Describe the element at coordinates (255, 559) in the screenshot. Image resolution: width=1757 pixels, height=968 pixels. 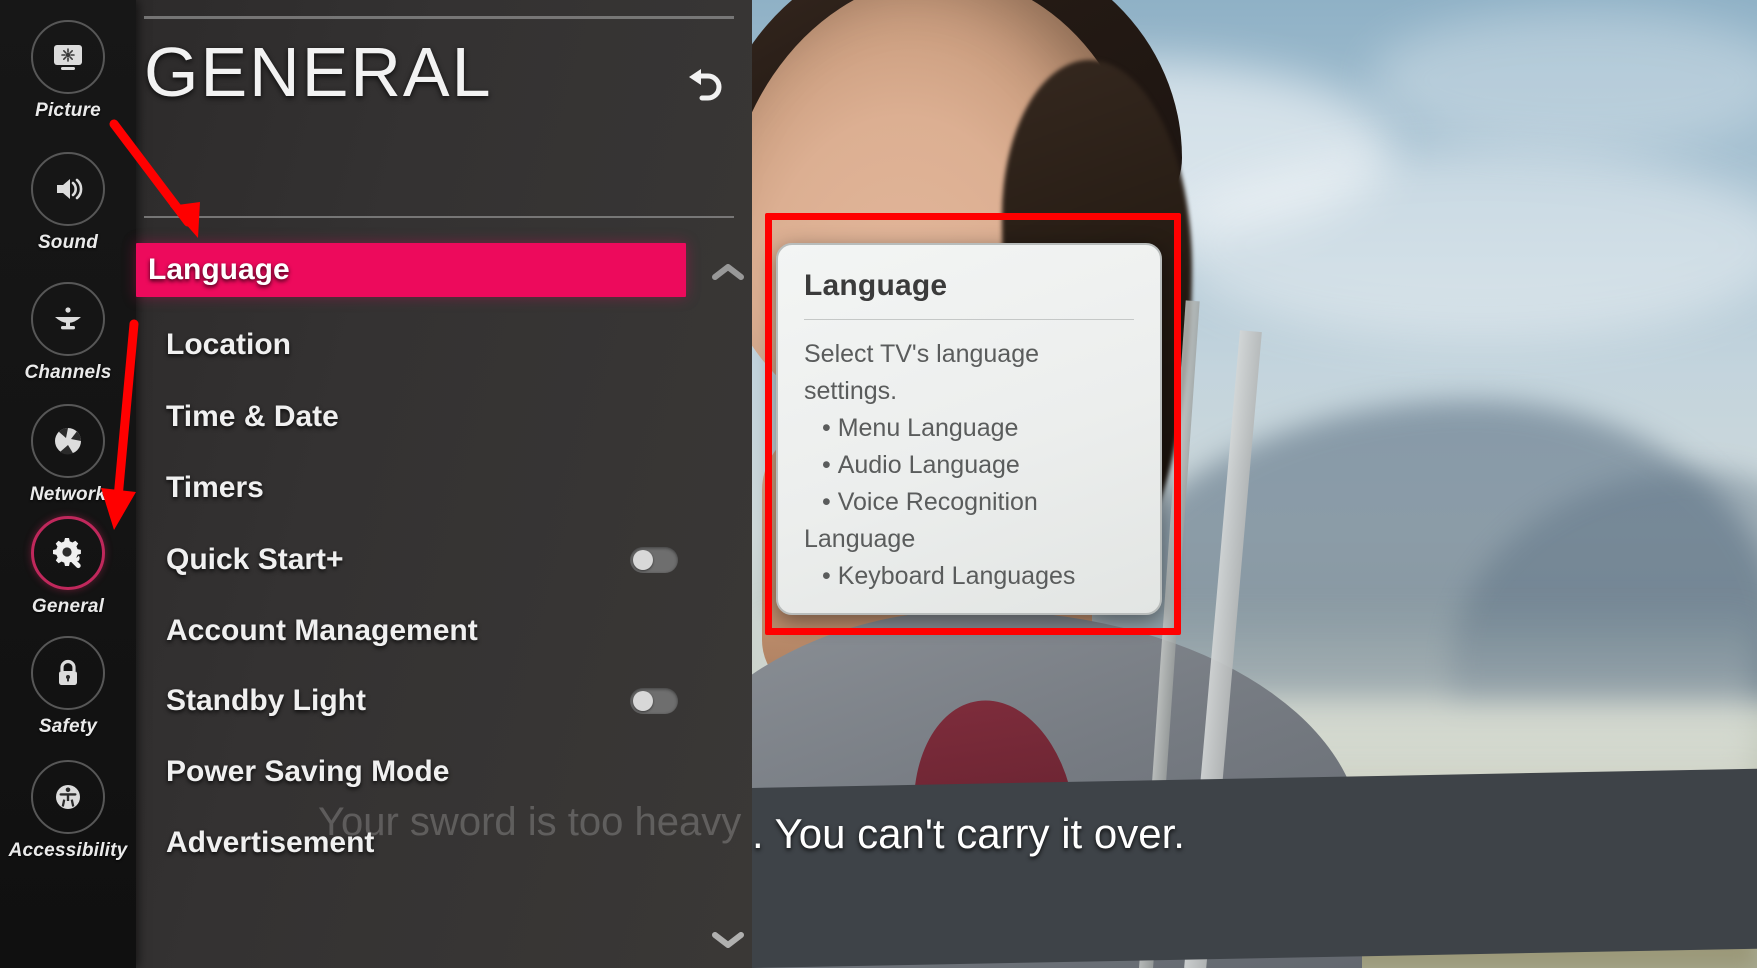
I see `menu-item-label: Quick Start+` at that location.